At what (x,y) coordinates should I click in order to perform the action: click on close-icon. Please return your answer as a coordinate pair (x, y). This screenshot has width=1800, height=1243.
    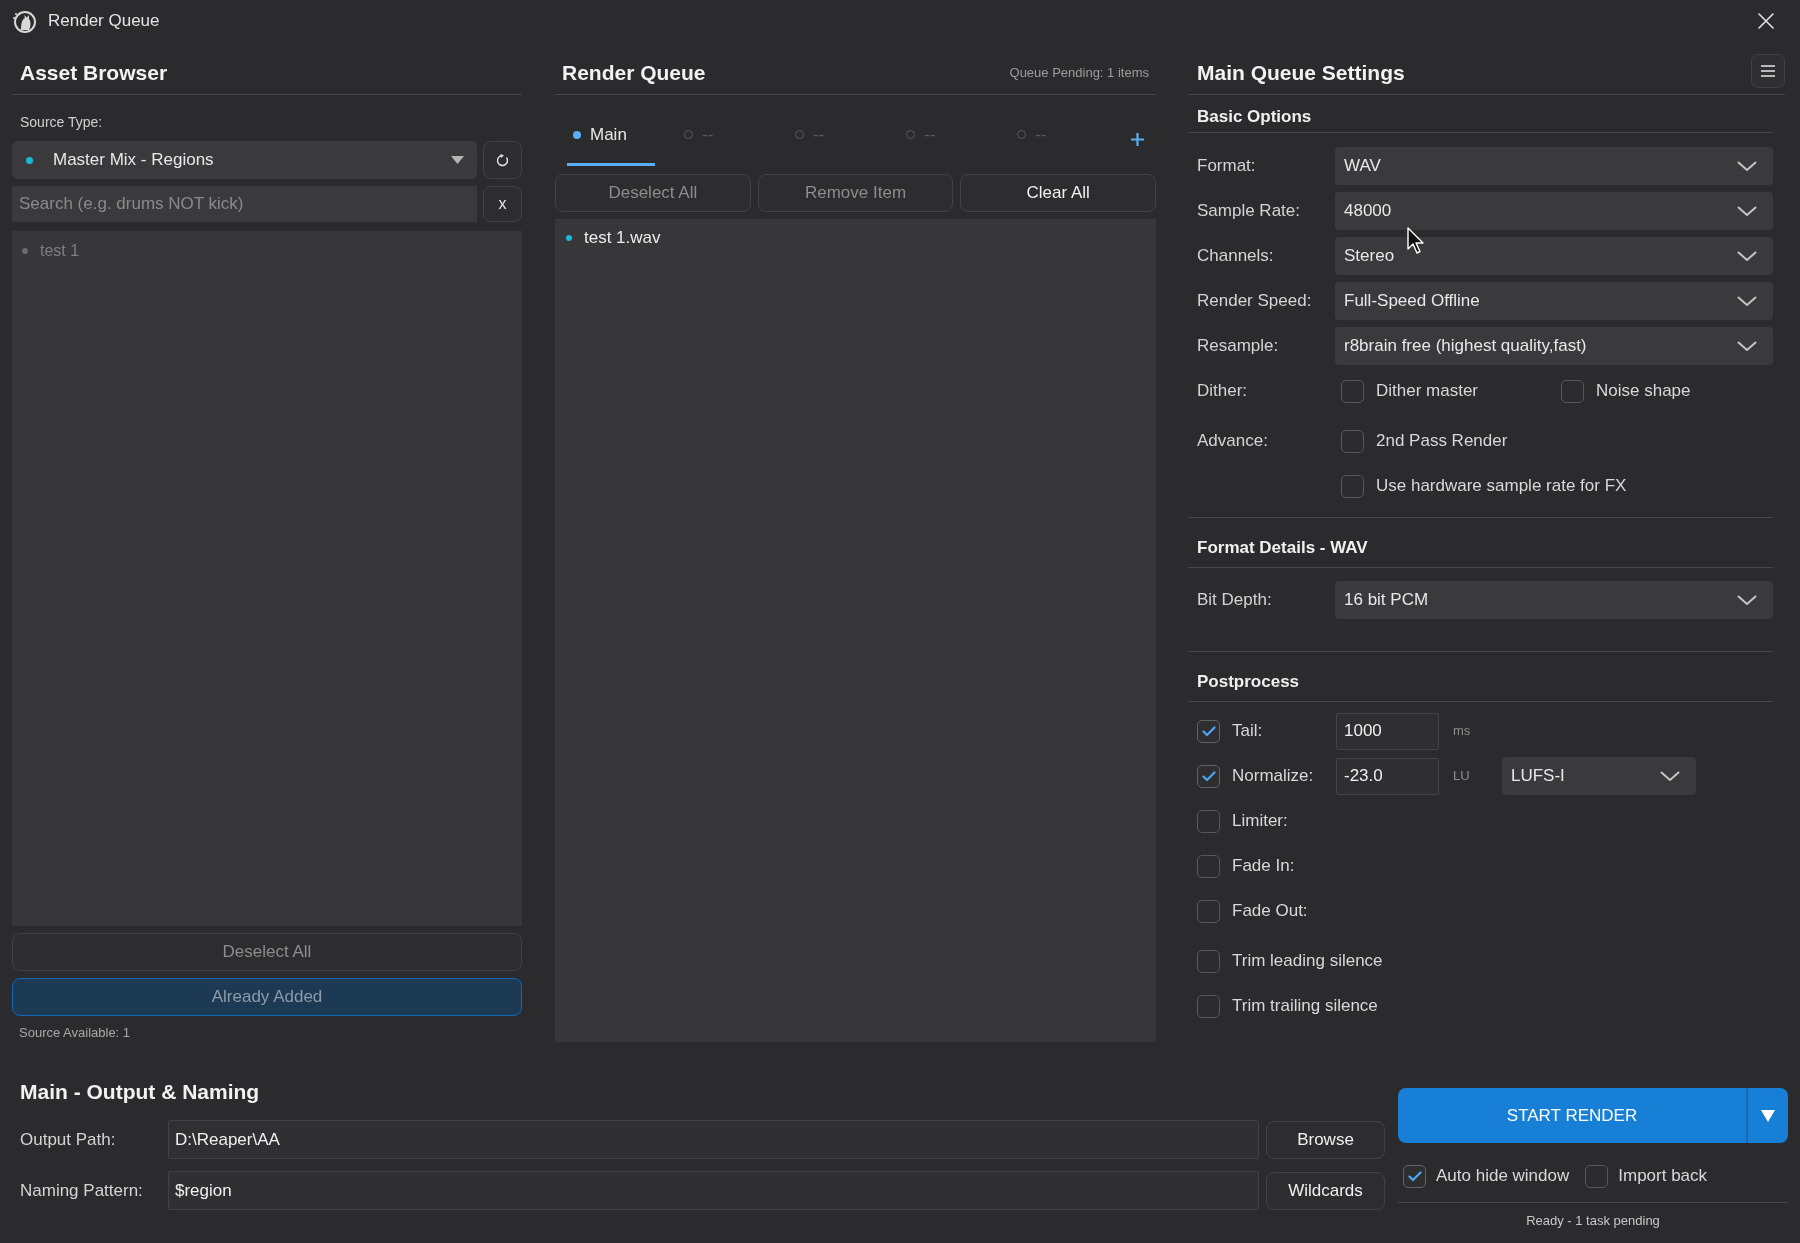
    Looking at the image, I should click on (1766, 21).